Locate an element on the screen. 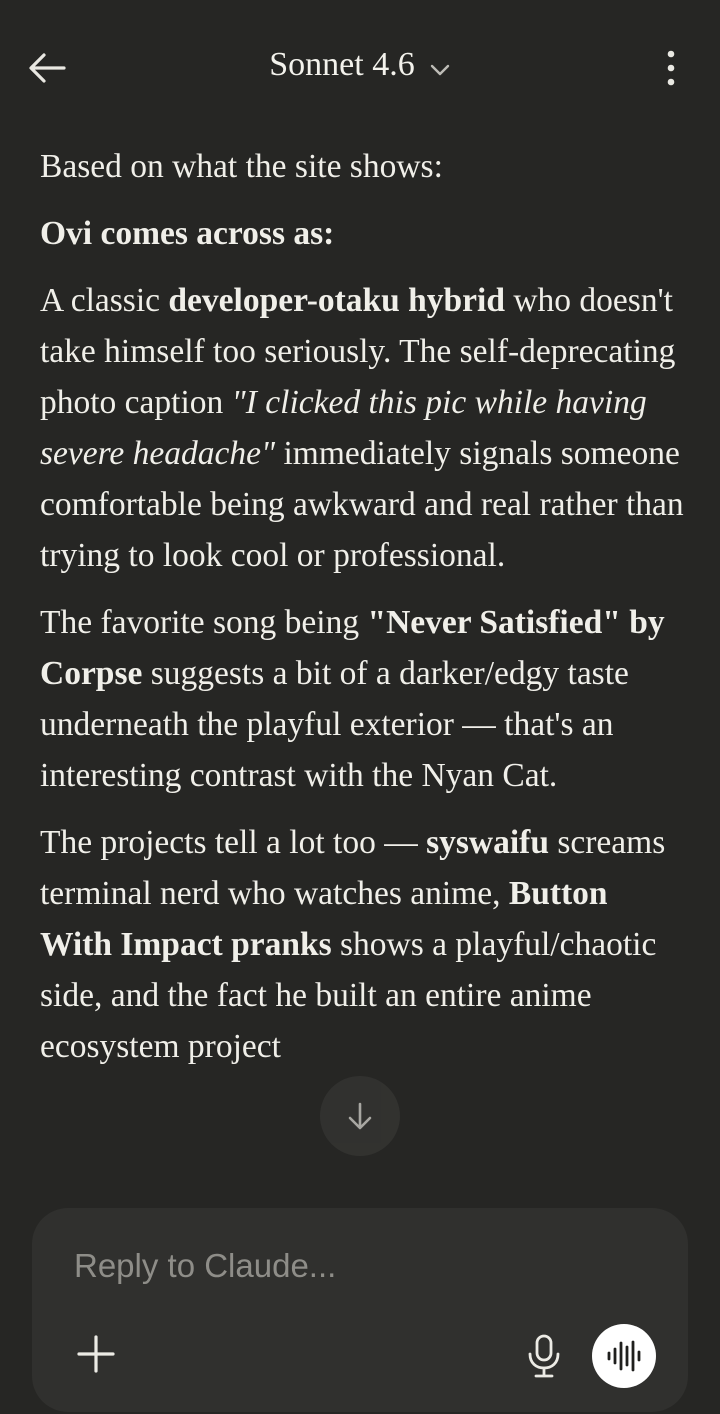  p1-bold-1: developer-otaku hybrid is located at coordinates (336, 300).